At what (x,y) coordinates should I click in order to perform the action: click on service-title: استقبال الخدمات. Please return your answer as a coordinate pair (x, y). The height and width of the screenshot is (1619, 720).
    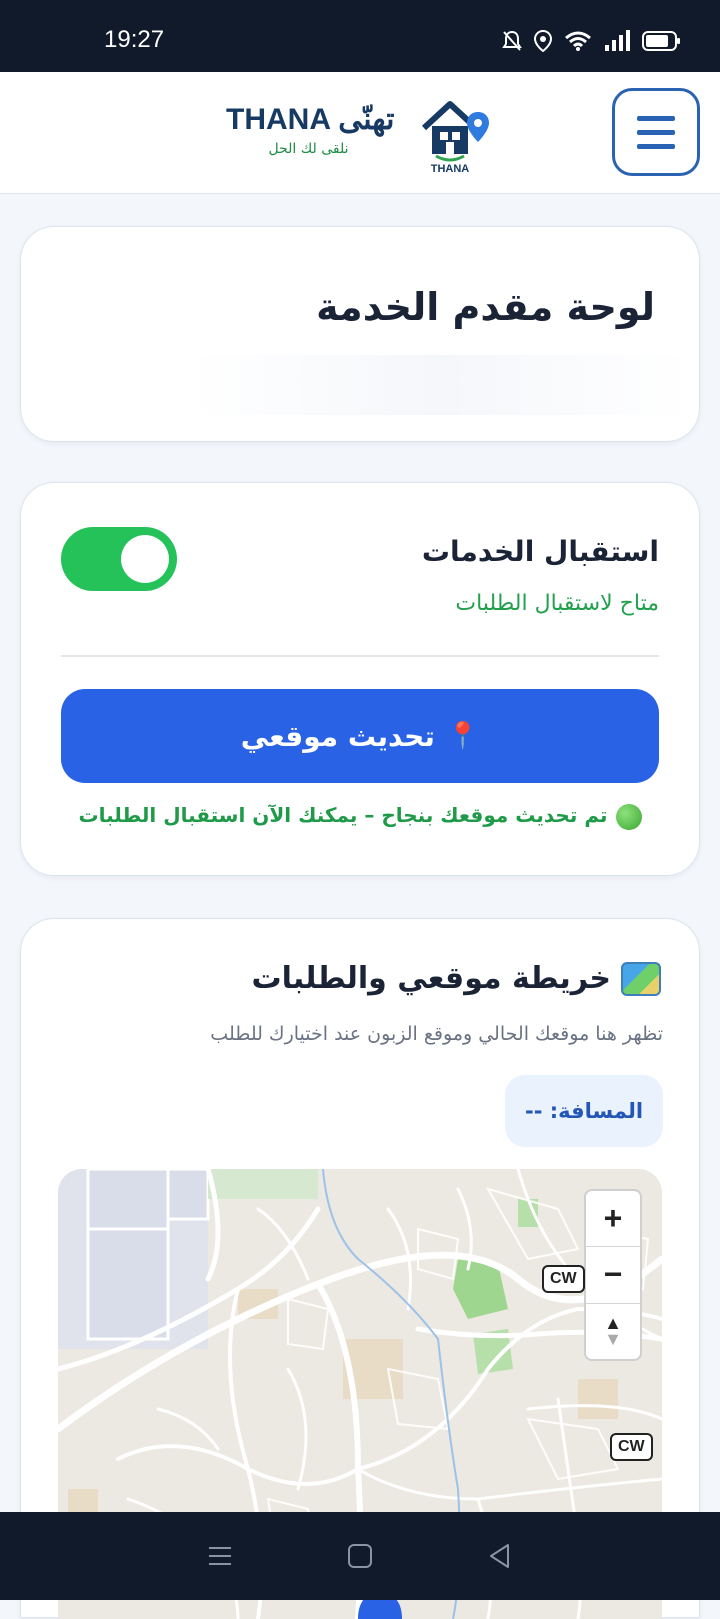
    Looking at the image, I should click on (540, 551).